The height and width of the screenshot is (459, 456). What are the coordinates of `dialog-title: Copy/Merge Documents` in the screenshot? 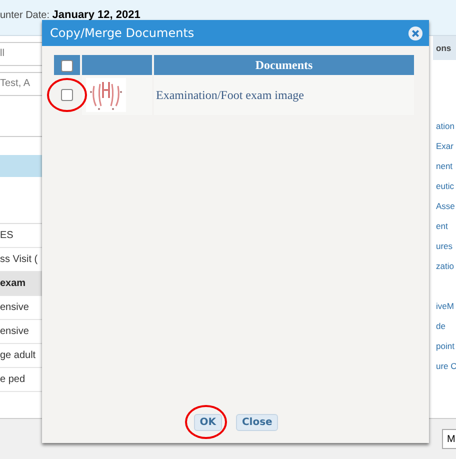 It's located at (122, 33).